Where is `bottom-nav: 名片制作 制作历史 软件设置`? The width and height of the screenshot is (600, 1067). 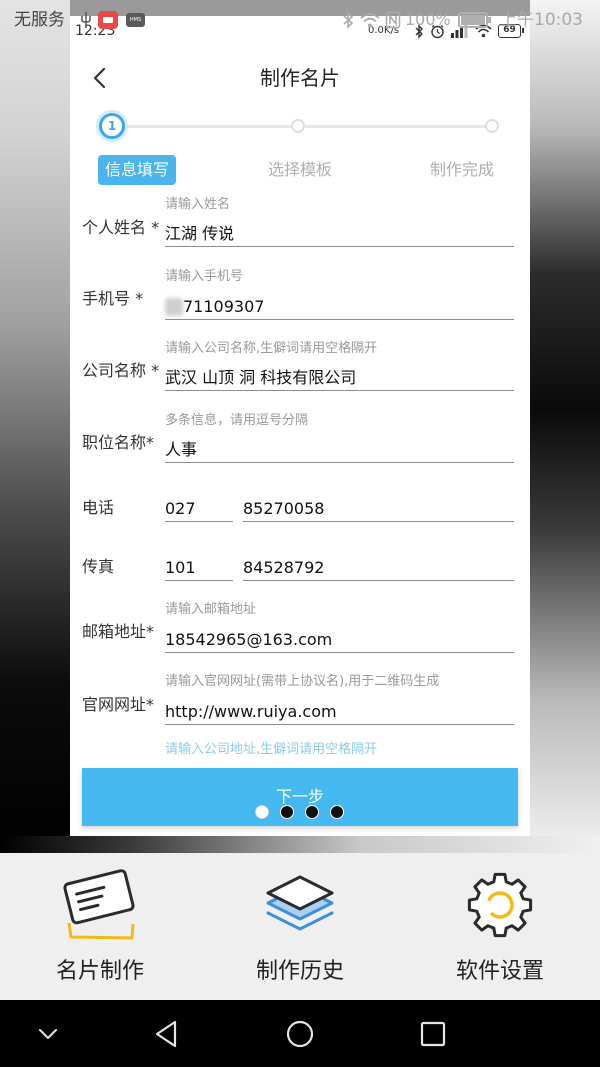
bottom-nav: 名片制作 制作历史 软件设置 is located at coordinates (300, 926).